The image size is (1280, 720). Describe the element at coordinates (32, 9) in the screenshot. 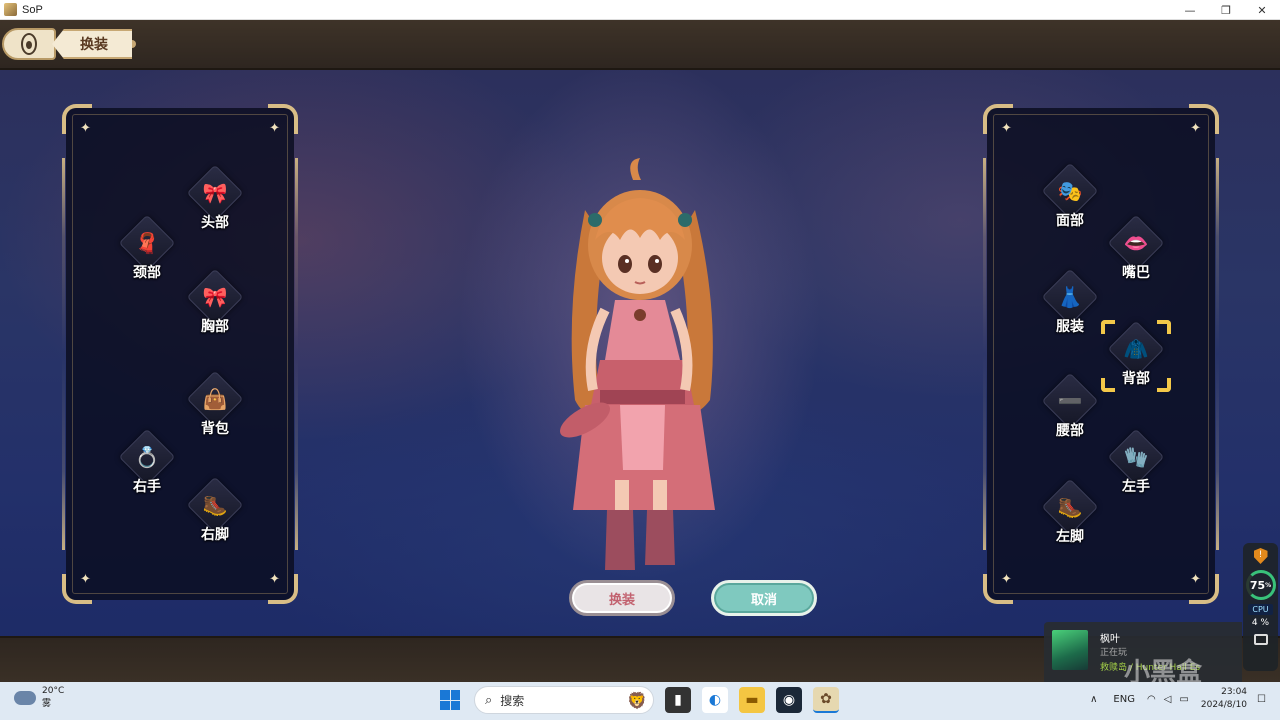

I see `window-title: SoP` at that location.